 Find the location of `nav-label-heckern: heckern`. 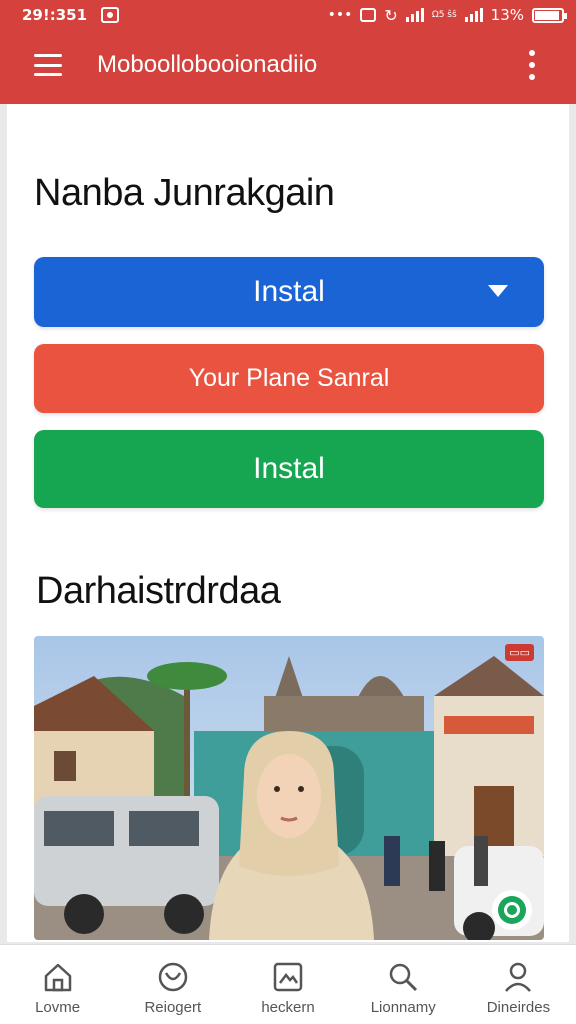

nav-label-heckern: heckern is located at coordinates (288, 1007).